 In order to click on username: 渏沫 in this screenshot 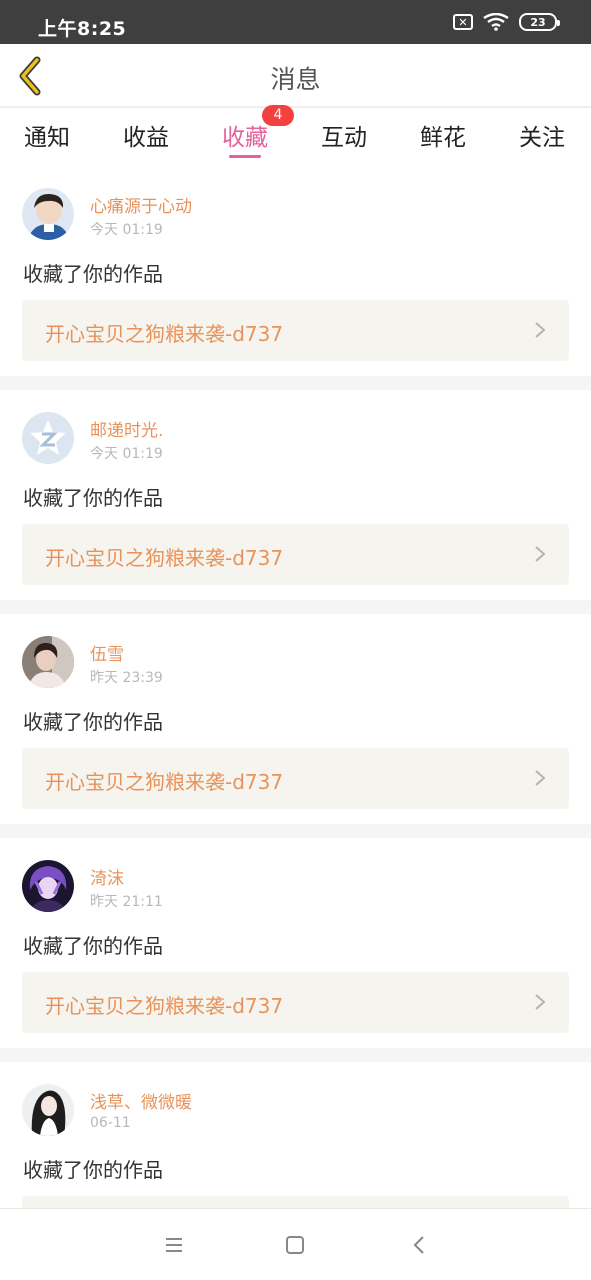, I will do `click(107, 876)`.